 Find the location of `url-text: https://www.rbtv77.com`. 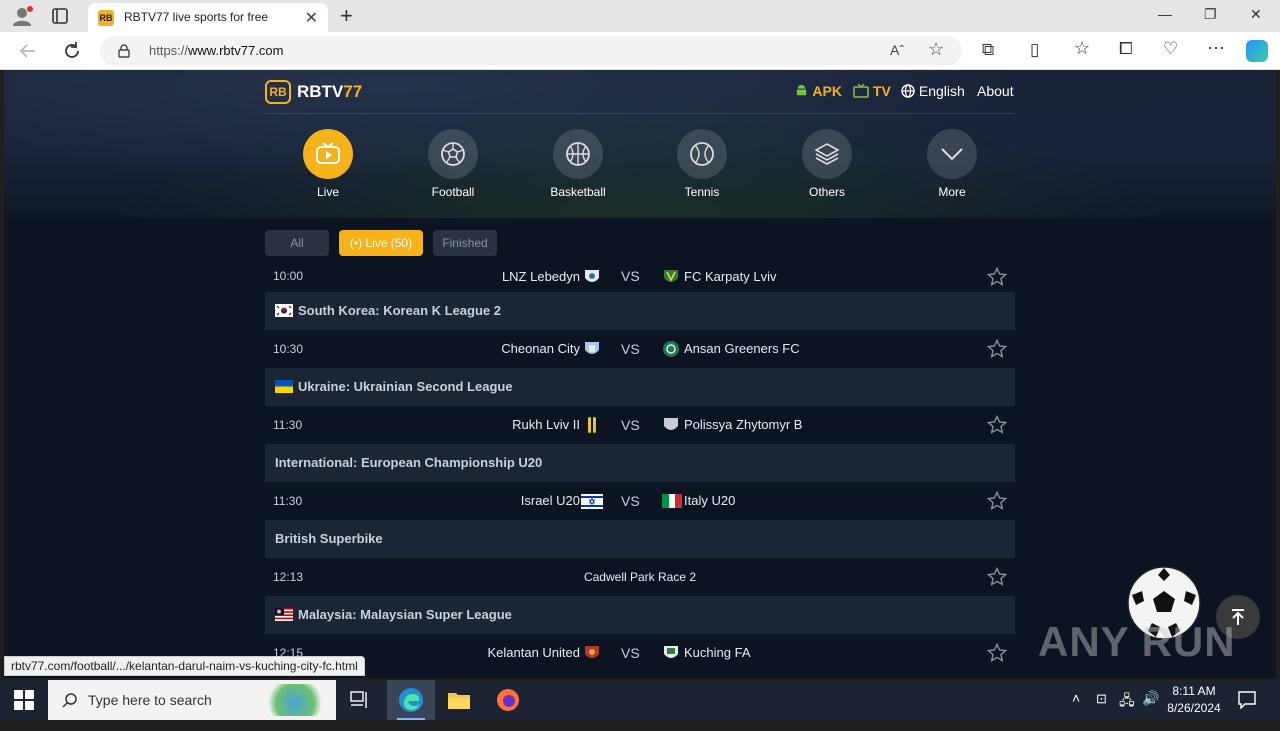

url-text: https://www.rbtv77.com is located at coordinates (216, 50).